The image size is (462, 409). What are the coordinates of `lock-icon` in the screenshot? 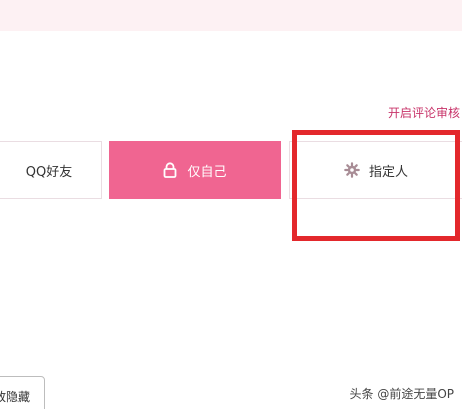 It's located at (170, 170).